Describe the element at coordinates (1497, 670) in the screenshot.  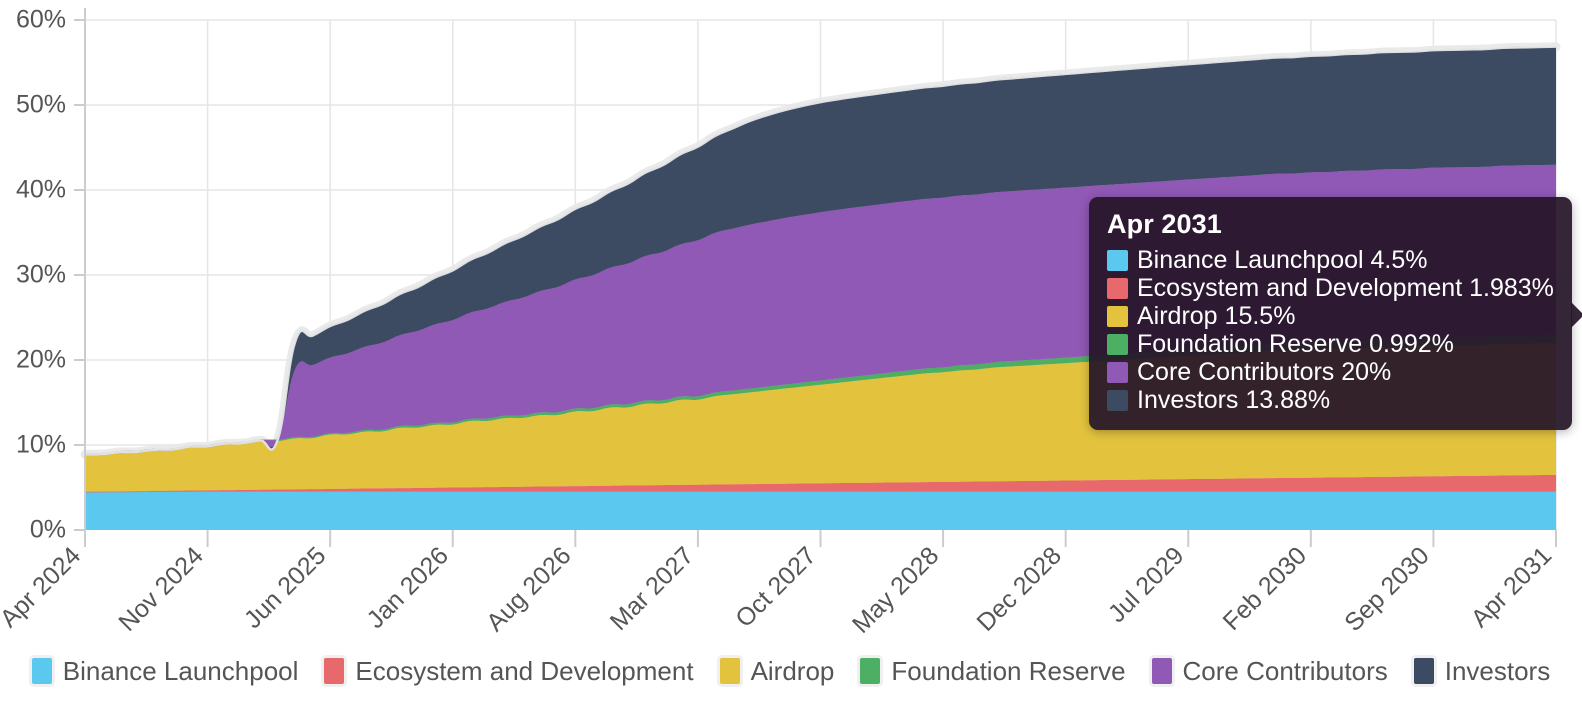
I see `legend-item-label: Investors` at that location.